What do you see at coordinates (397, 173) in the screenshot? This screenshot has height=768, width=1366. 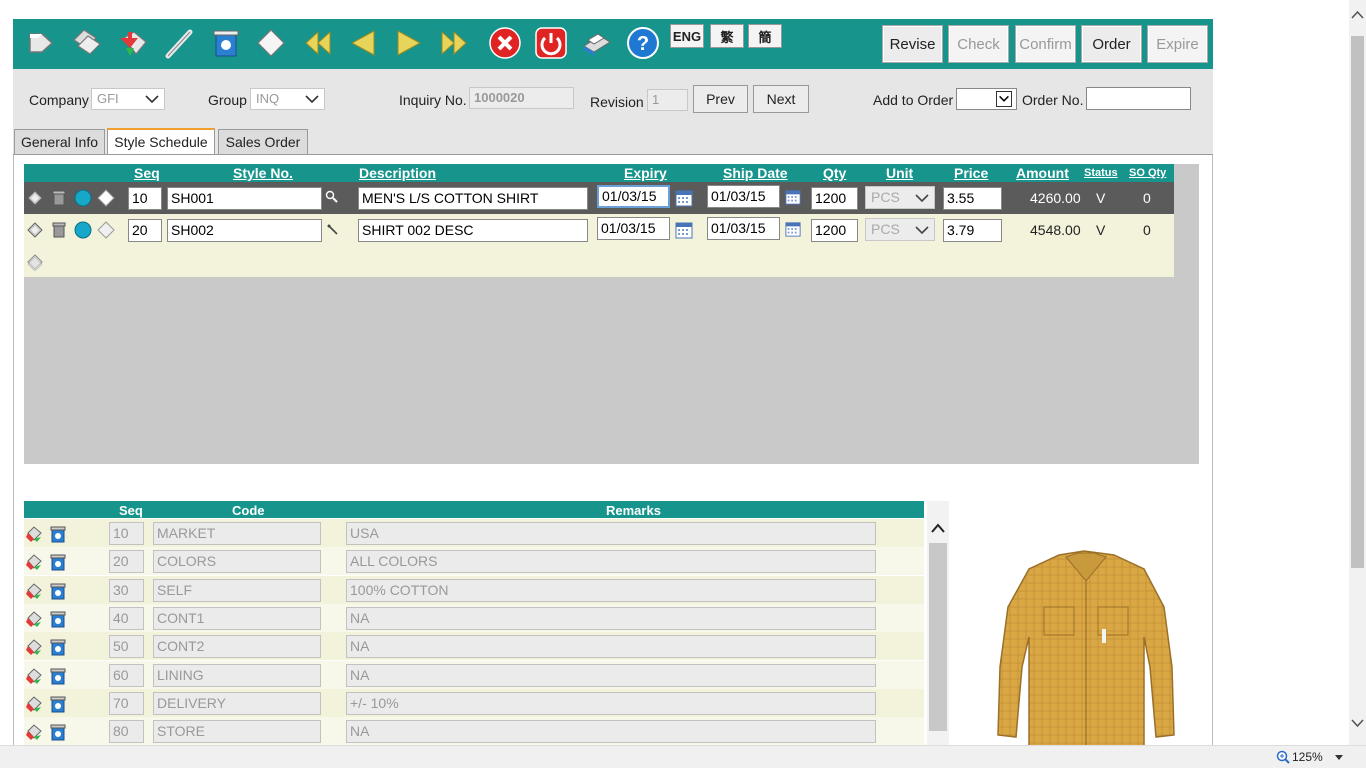 I see `col-description: Description` at bounding box center [397, 173].